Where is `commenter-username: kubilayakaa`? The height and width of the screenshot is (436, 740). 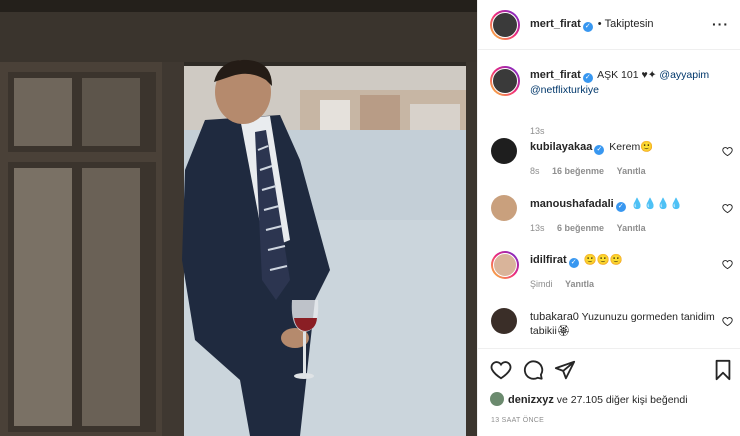 commenter-username: kubilayakaa is located at coordinates (561, 147).